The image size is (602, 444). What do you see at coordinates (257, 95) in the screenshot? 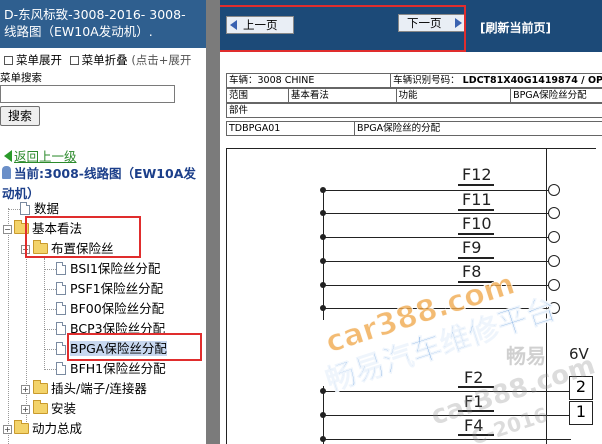
I see `scope-label: 范围` at bounding box center [257, 95].